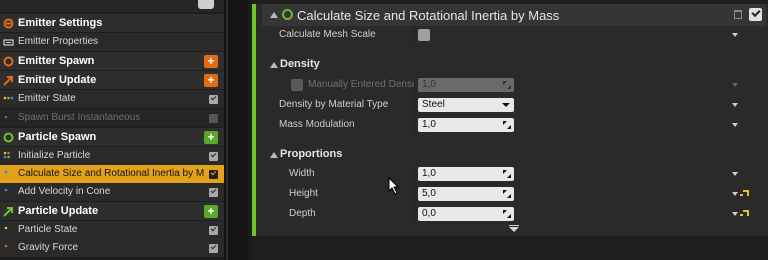 The width and height of the screenshot is (768, 260). Describe the element at coordinates (54, 155) in the screenshot. I see `item-label: Initialize Particle` at that location.